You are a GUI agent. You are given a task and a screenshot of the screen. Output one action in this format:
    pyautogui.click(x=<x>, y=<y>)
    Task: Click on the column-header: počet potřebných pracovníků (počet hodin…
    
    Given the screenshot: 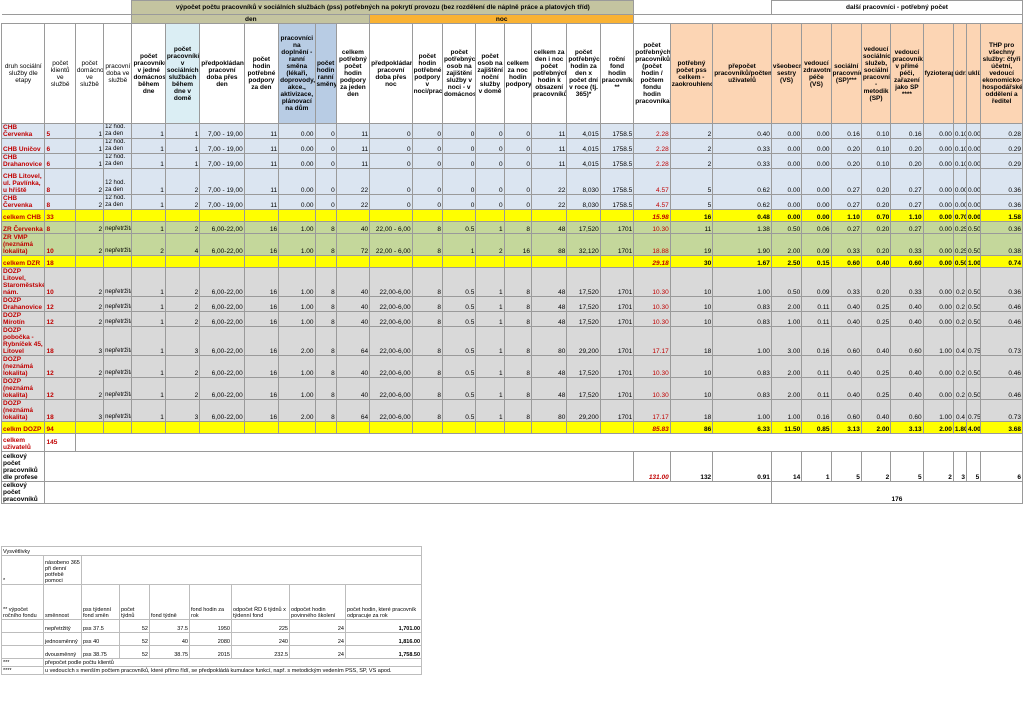 What is the action you would take?
    pyautogui.click(x=652, y=73)
    